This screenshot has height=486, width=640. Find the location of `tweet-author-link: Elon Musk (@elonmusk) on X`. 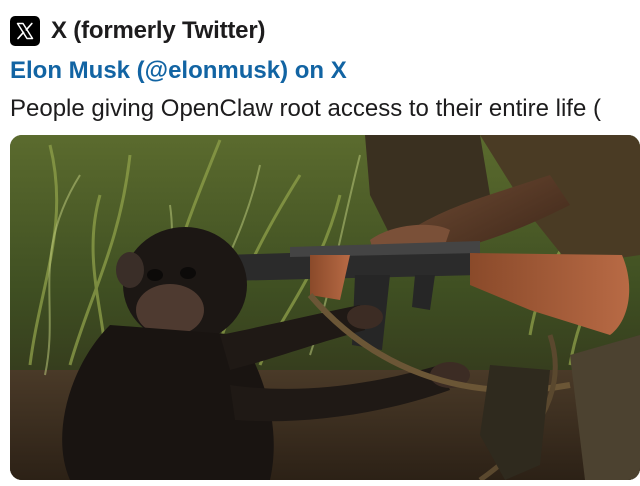

tweet-author-link: Elon Musk (@elonmusk) on X is located at coordinates (178, 71).